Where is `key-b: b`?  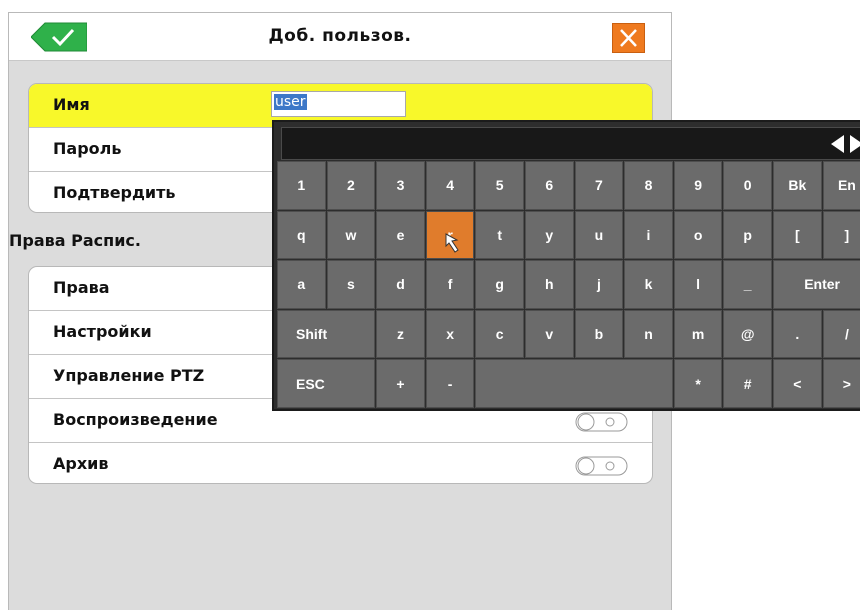
key-b: b is located at coordinates (599, 334).